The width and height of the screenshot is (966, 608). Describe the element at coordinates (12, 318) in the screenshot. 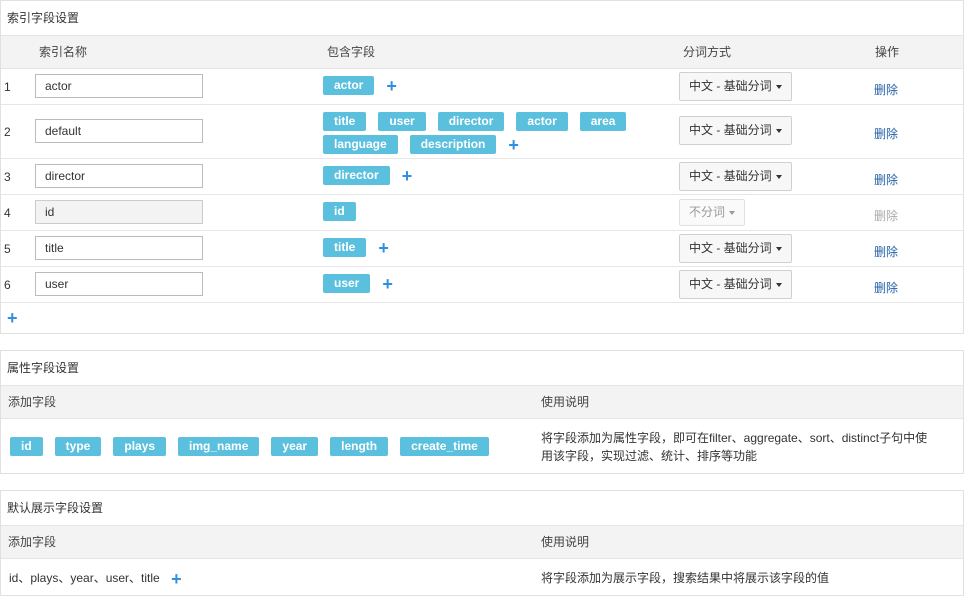

I see `add-index-row-plus-icon: +` at that location.